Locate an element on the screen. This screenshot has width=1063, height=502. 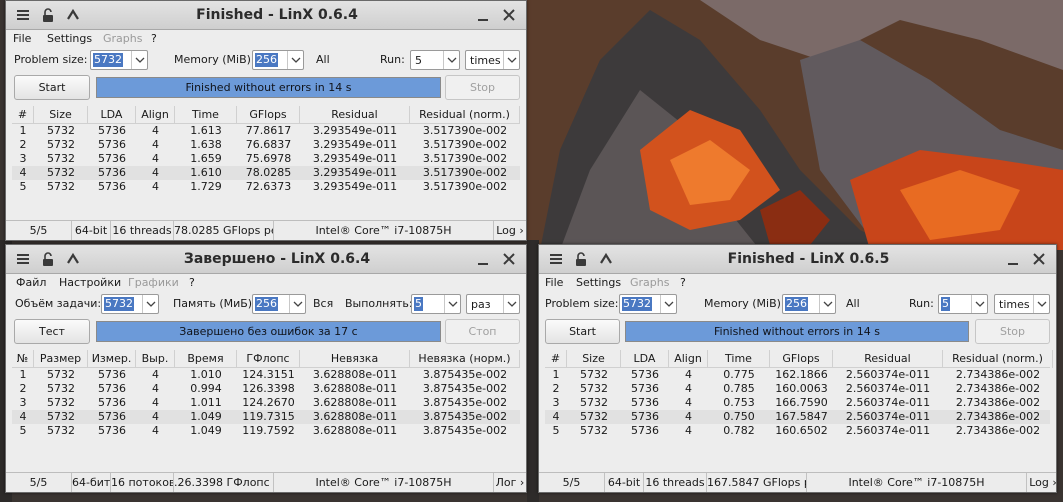
column-header: Размер is located at coordinates (61, 359).